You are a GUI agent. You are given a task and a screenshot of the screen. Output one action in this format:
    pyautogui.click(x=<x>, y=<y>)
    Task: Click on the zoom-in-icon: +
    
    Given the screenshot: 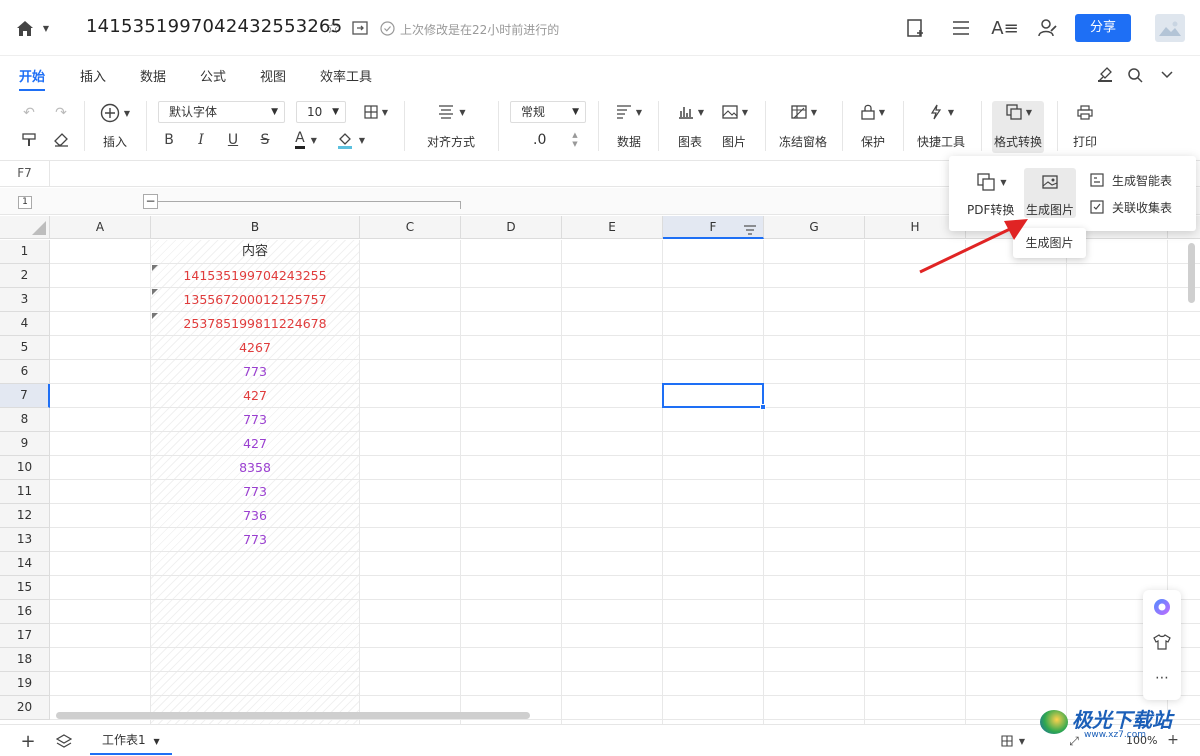 What is the action you would take?
    pyautogui.click(x=1173, y=740)
    